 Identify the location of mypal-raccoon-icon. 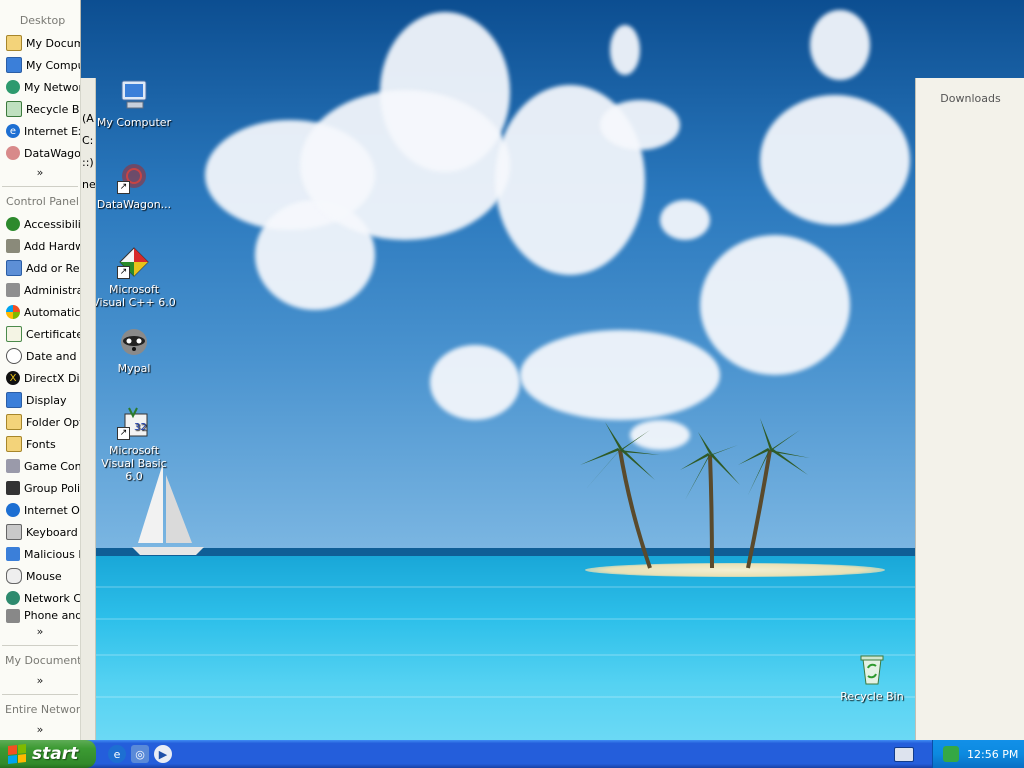
(134, 341).